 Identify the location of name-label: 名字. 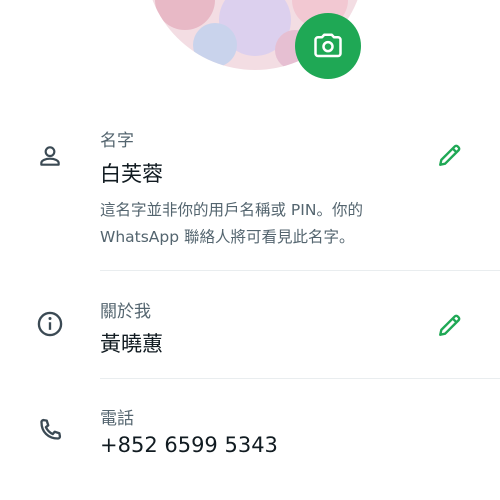
(117, 141).